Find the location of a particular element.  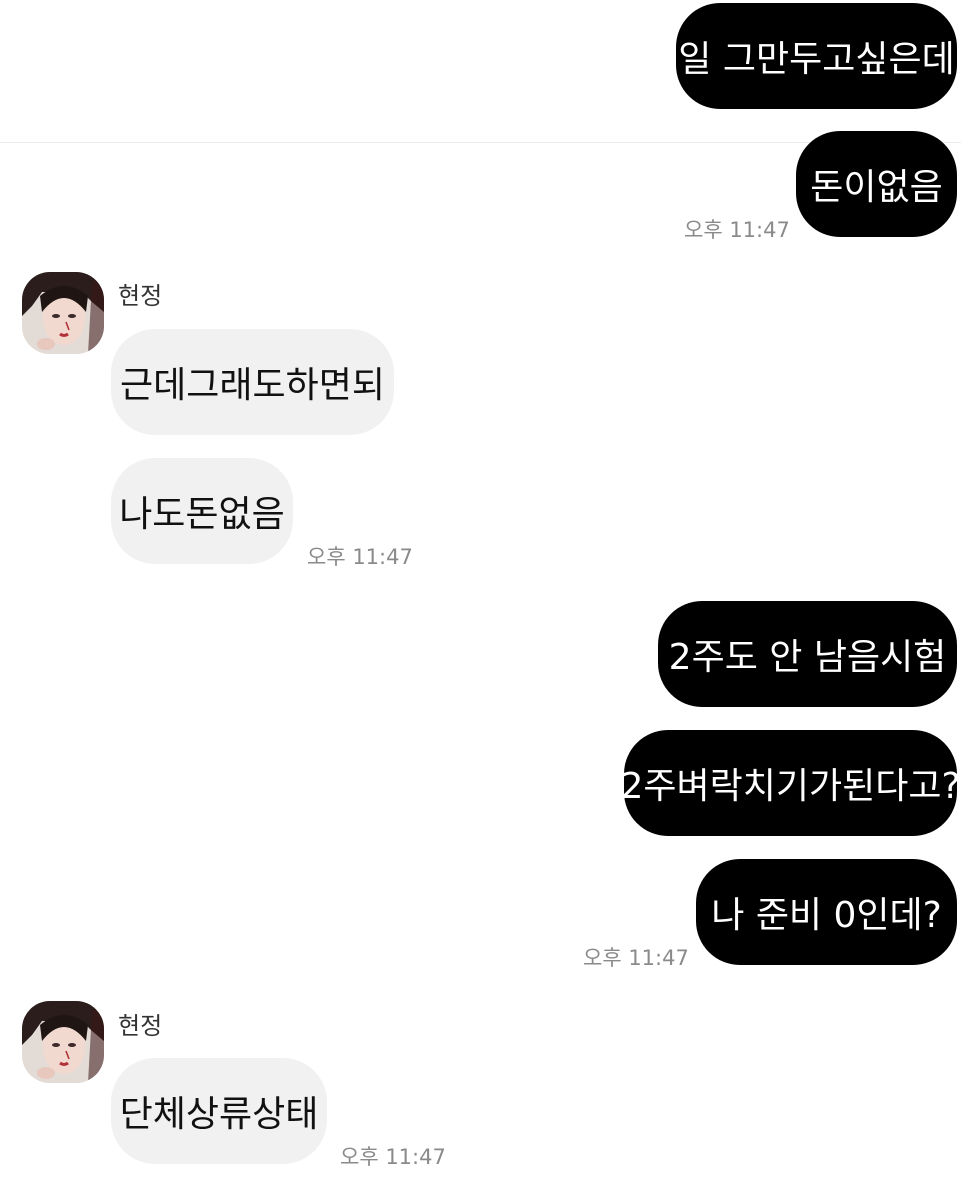

incoming-message-bubble: 단체상류상태 is located at coordinates (219, 1111).